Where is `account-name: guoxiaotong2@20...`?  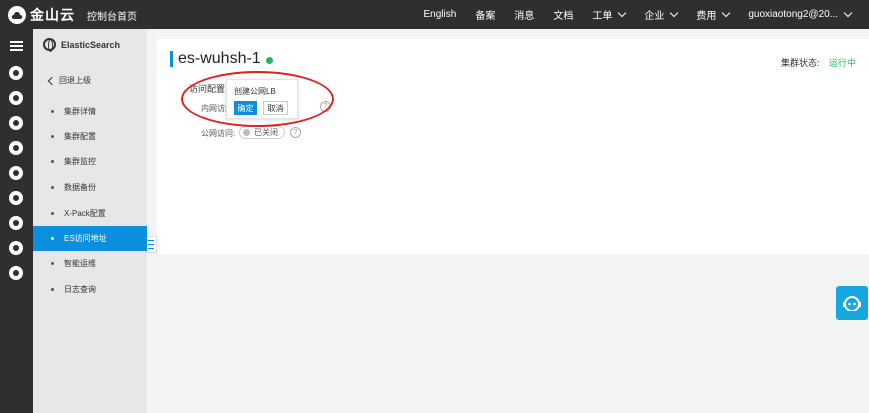
account-name: guoxiaotong2@20... is located at coordinates (793, 14).